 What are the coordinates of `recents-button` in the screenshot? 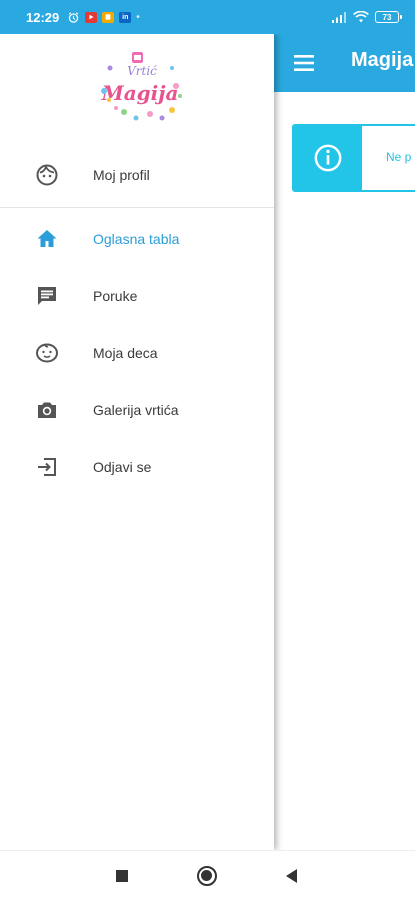 It's located at (122, 876).